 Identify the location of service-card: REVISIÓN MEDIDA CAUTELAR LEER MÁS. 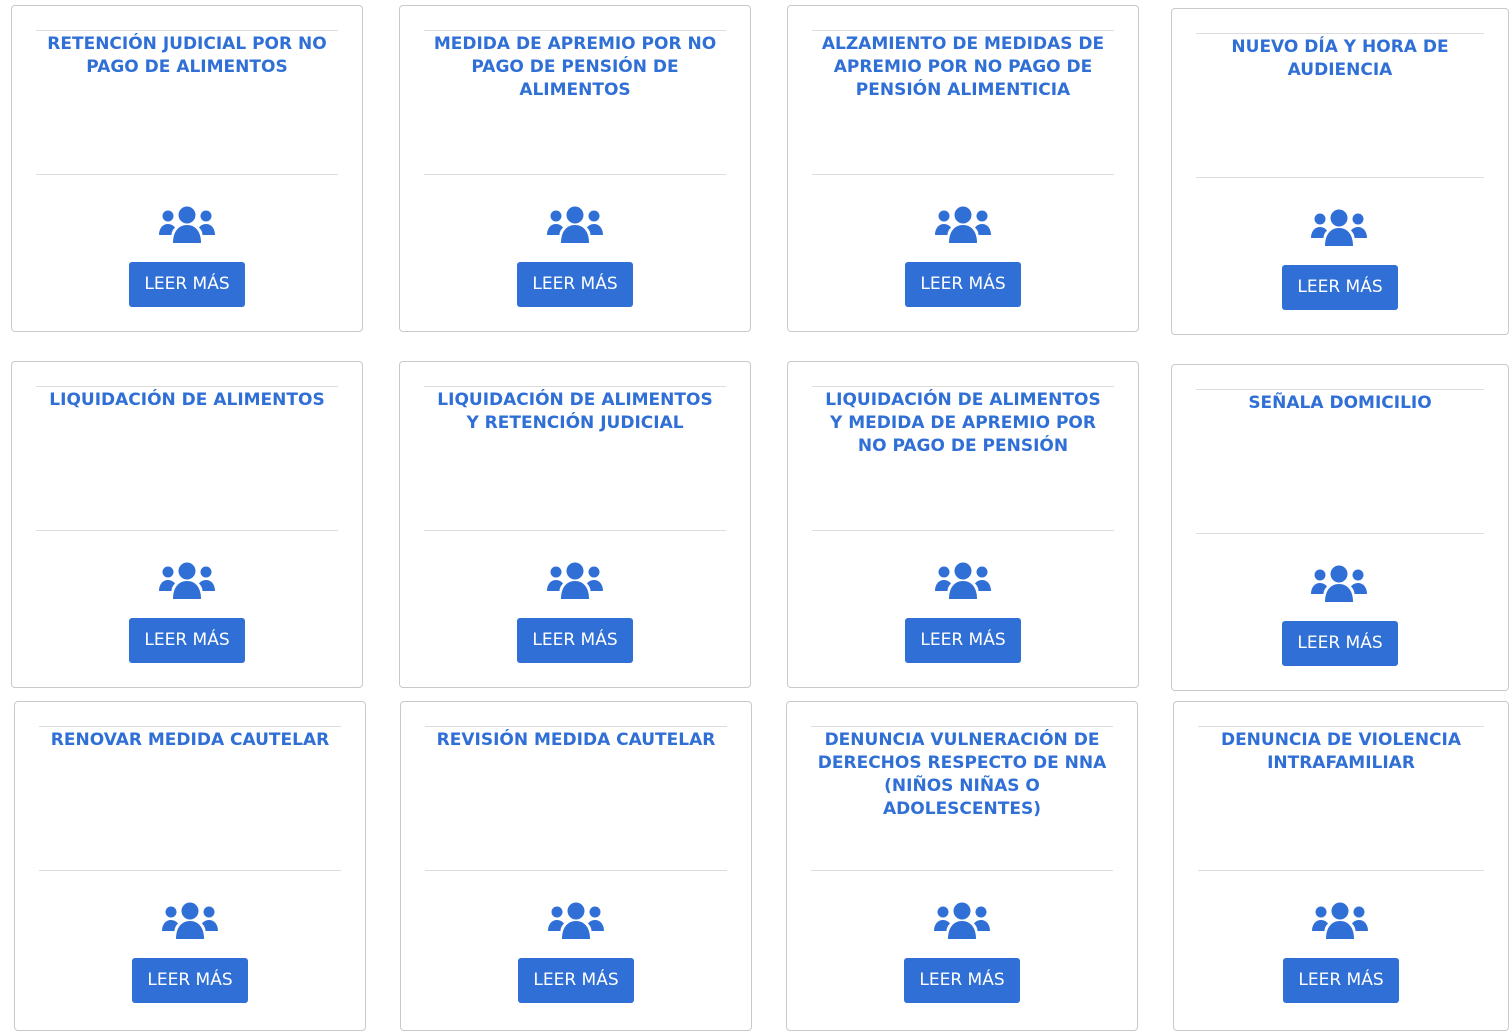
(576, 866).